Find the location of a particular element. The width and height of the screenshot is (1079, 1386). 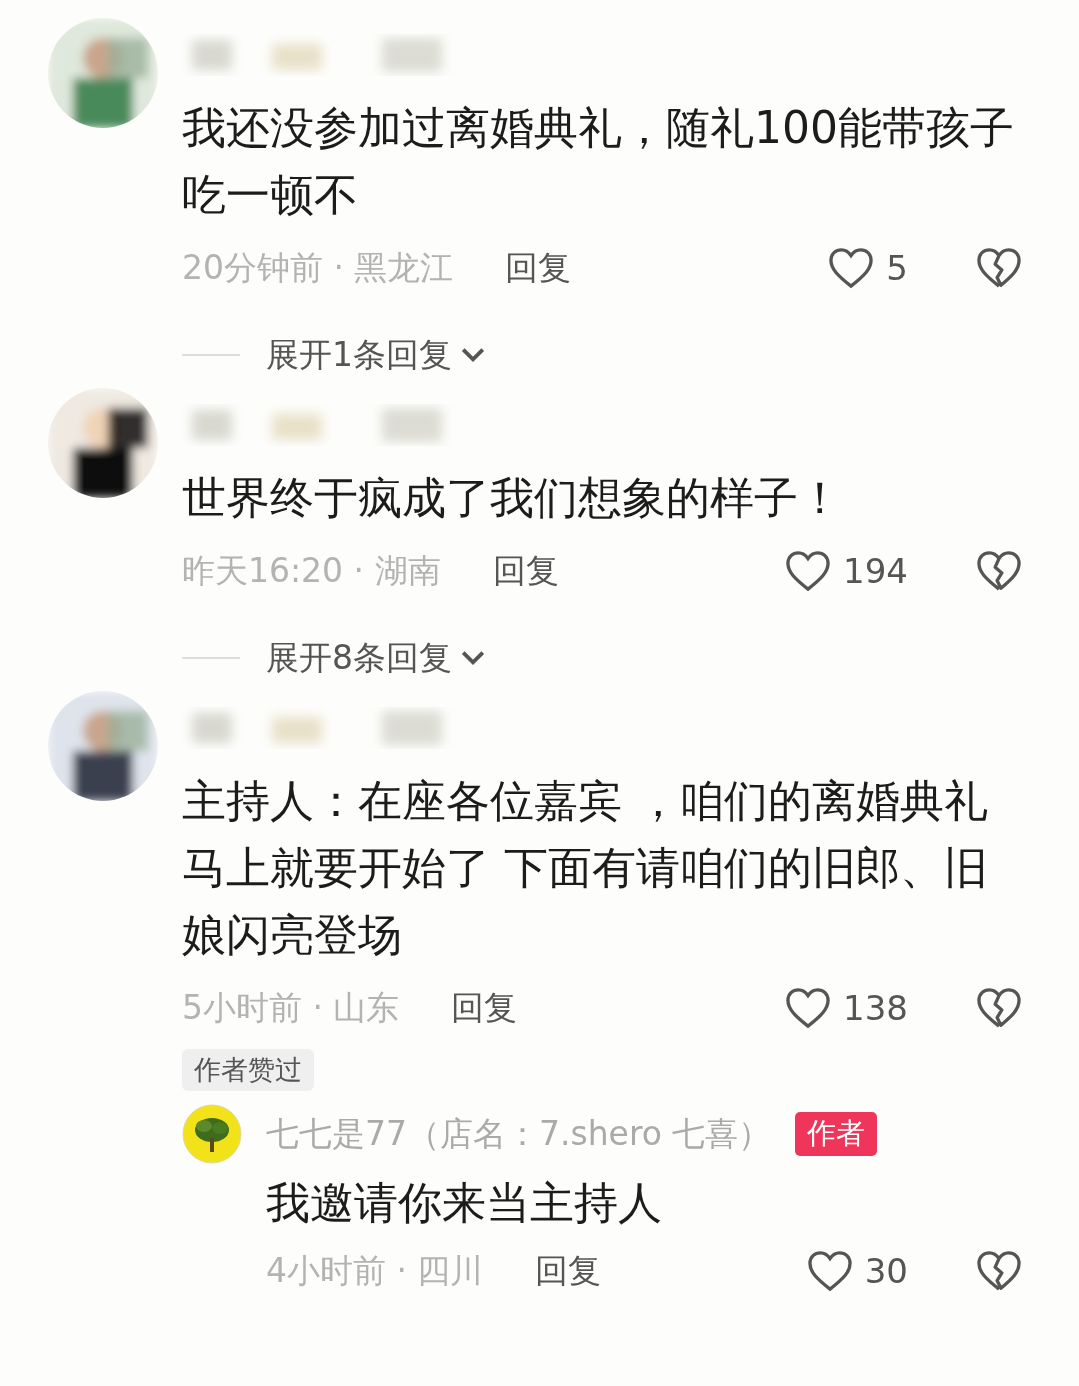

comment-time-location: 4小时前 · 四川 is located at coordinates (375, 1270).